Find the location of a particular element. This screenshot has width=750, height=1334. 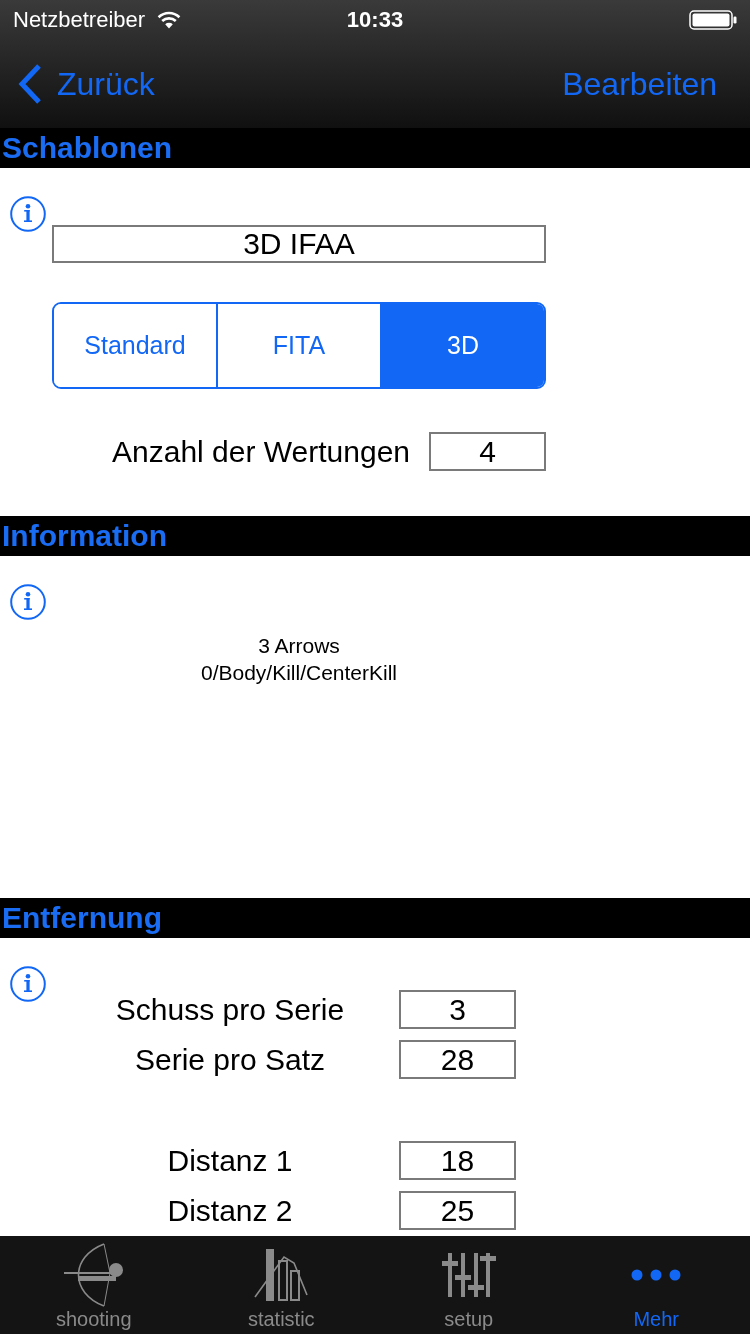

segment-tab: 3D is located at coordinates (462, 345).